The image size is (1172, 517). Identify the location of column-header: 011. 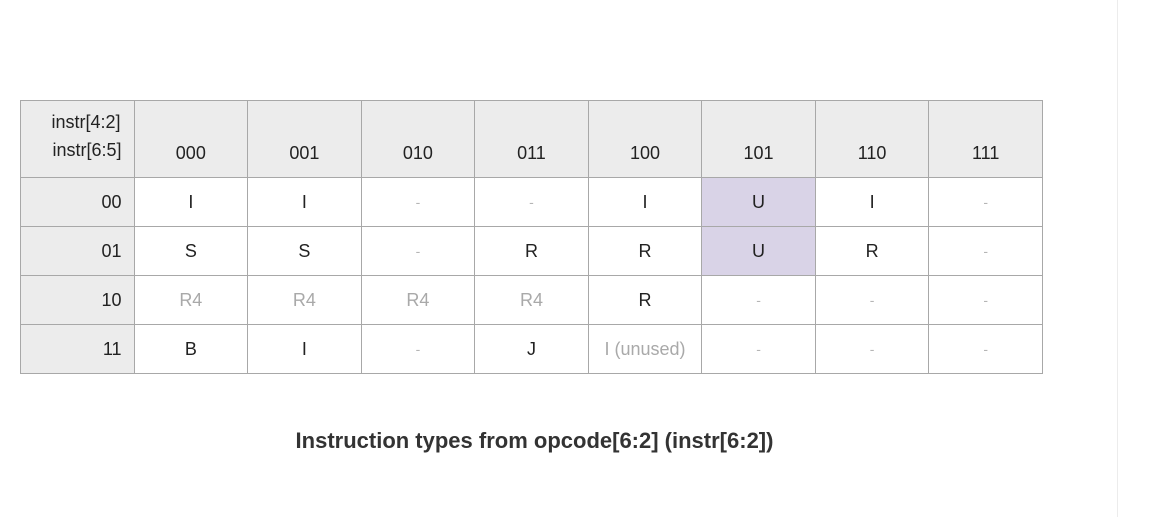
(531, 139).